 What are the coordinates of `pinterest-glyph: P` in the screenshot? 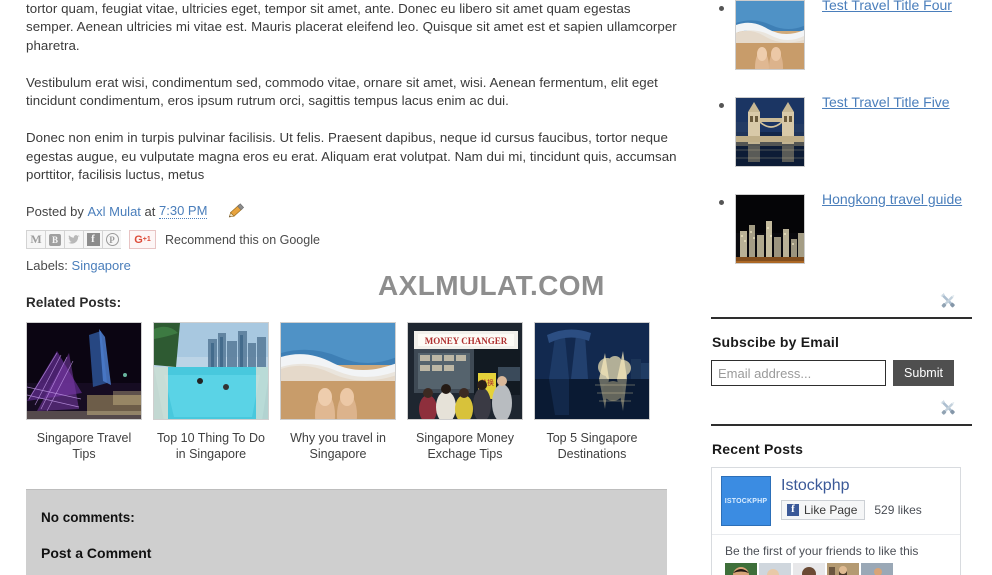 It's located at (112, 240).